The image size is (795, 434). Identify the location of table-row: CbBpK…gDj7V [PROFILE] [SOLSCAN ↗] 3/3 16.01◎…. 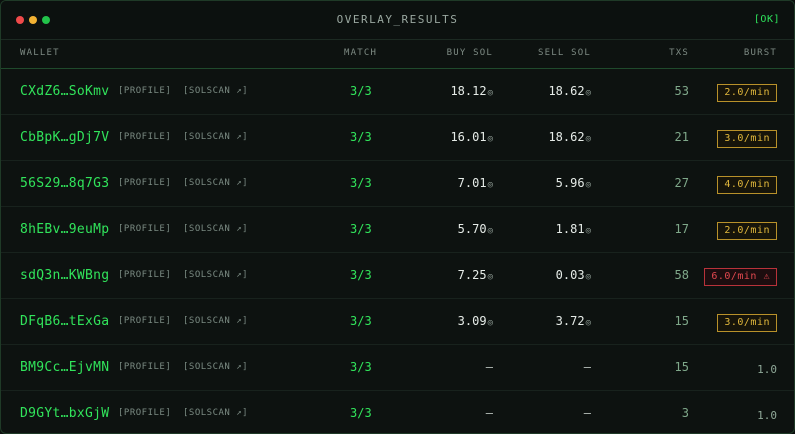
(397, 138).